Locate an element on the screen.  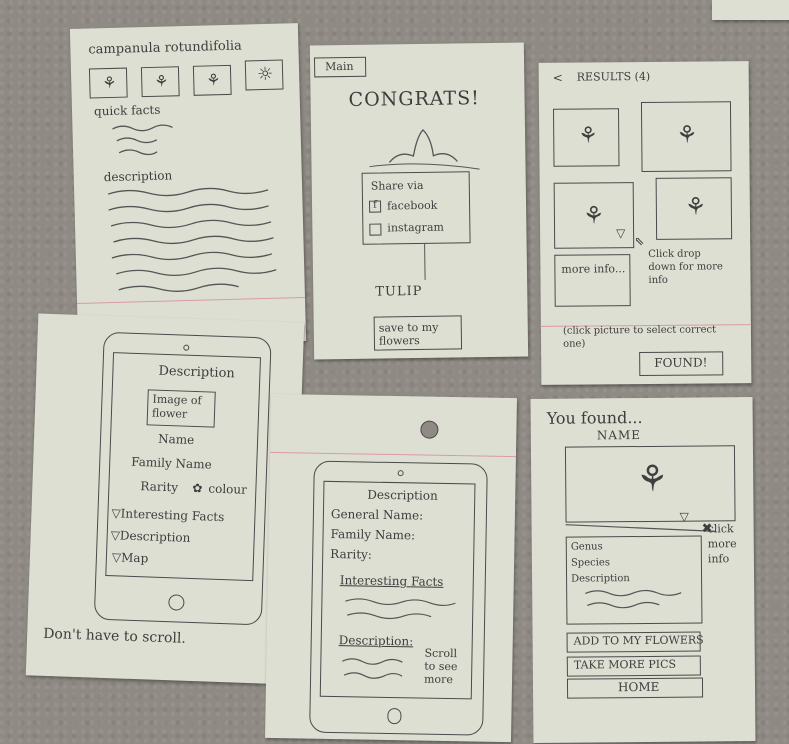
description-toggle: ▽Description is located at coordinates (150, 536).